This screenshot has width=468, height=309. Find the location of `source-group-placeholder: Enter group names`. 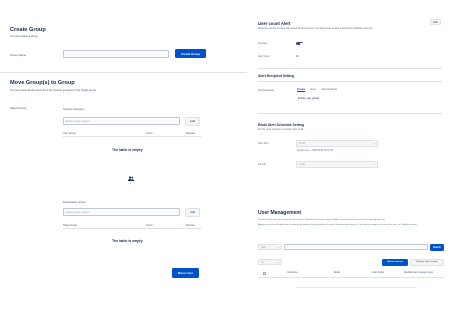

source-group-placeholder: Enter group names is located at coordinates (78, 121).